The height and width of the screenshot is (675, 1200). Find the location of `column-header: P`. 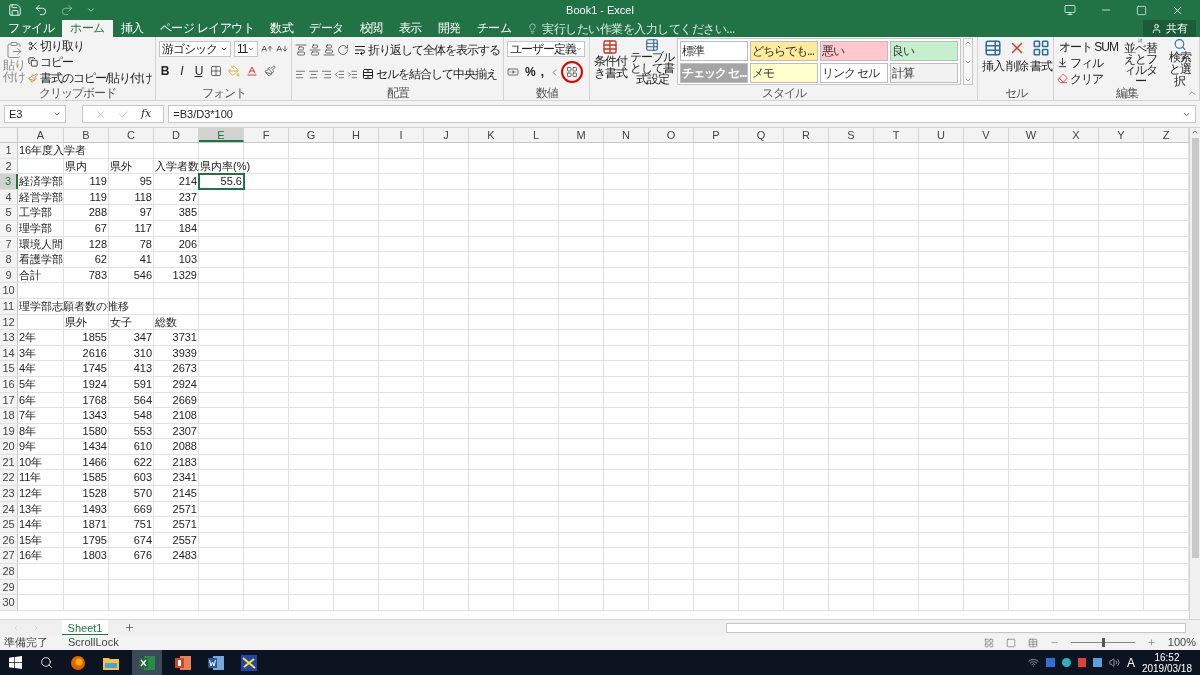

column-header: P is located at coordinates (716, 135).